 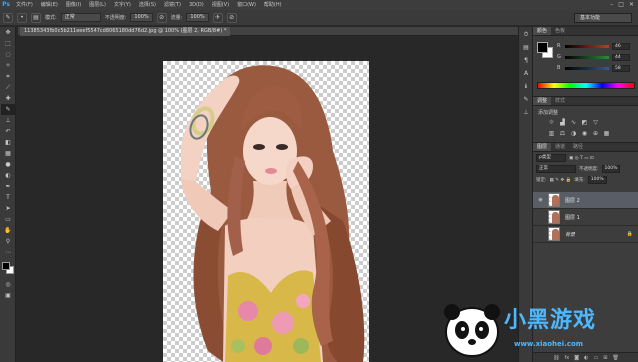 I want to click on foreground-color-swatch, so click(x=6, y=266).